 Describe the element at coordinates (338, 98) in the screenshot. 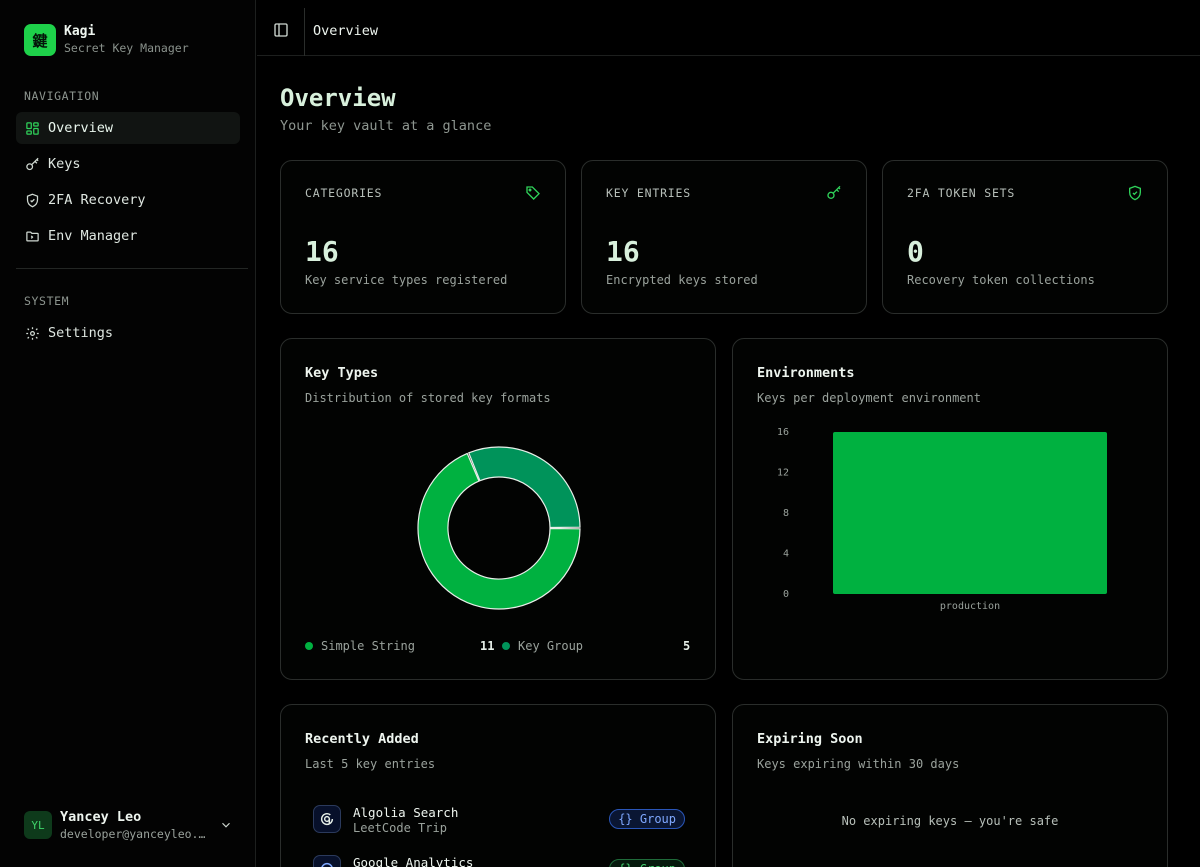

I see `page-title: Overview` at that location.